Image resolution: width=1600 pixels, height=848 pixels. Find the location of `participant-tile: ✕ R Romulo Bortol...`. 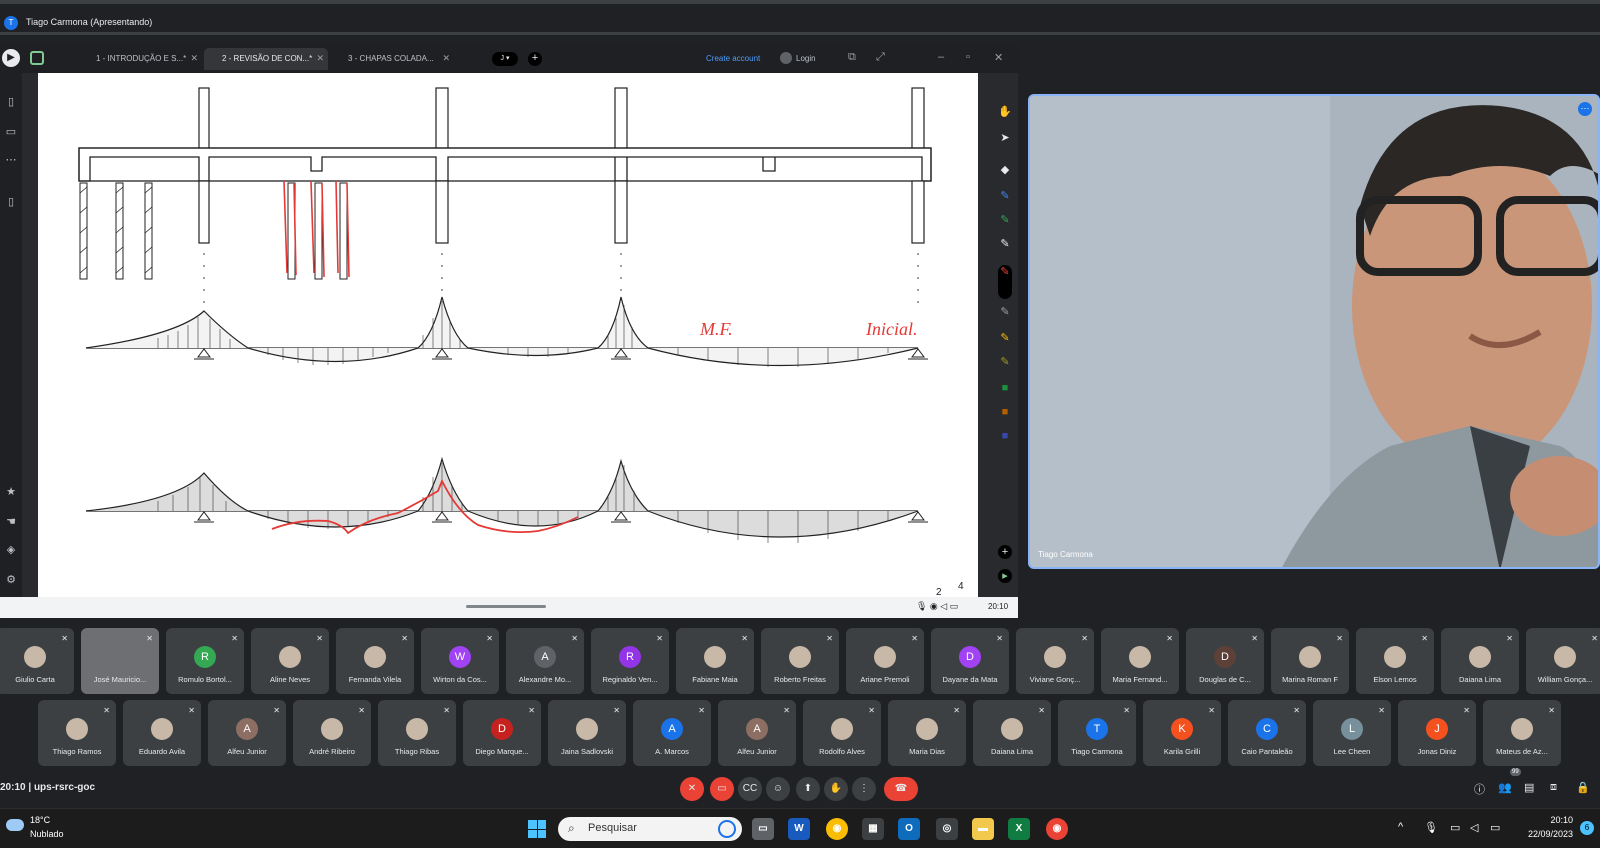

participant-tile: ✕ R Romulo Bortol... is located at coordinates (205, 661).